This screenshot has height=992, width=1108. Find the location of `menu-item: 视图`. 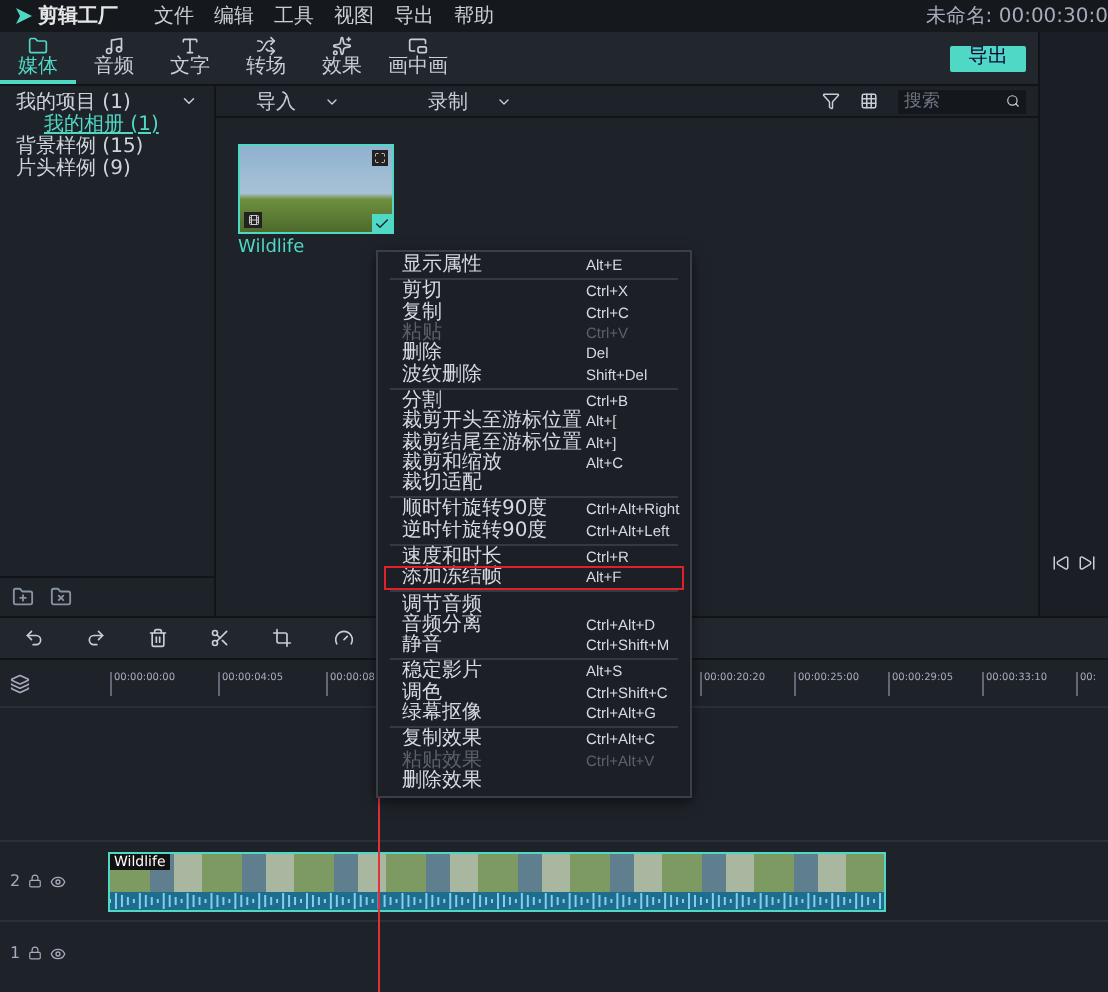

menu-item: 视图 is located at coordinates (354, 16).